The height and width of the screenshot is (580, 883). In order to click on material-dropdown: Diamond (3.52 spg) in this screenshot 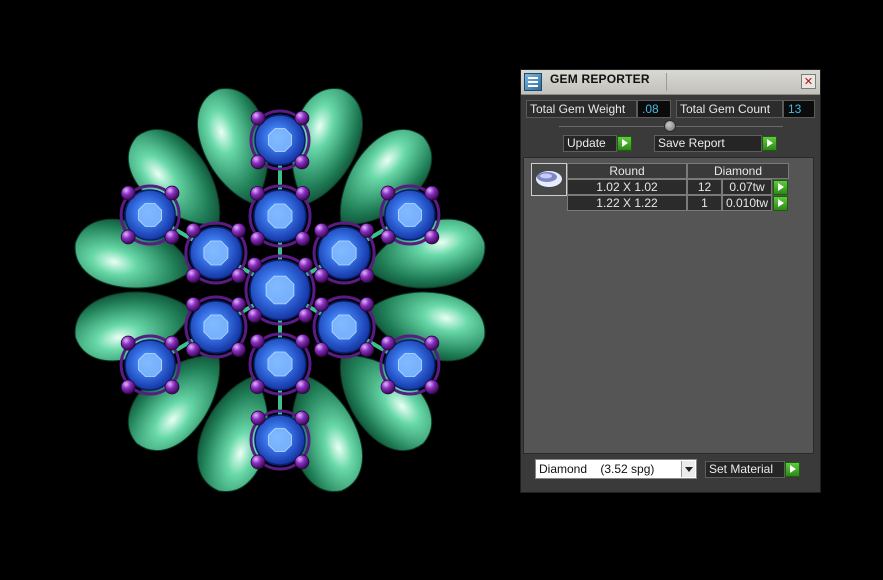, I will do `click(616, 469)`.